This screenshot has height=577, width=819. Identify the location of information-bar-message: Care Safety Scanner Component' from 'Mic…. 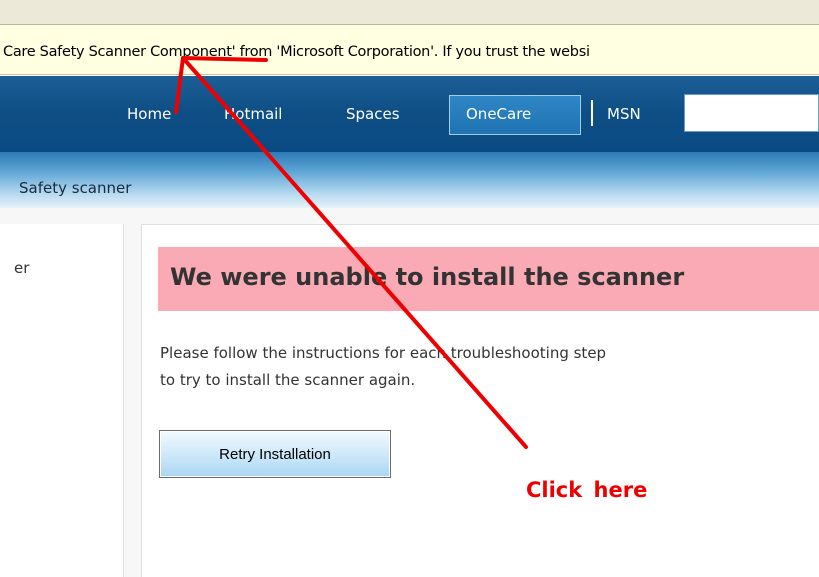
(296, 52).